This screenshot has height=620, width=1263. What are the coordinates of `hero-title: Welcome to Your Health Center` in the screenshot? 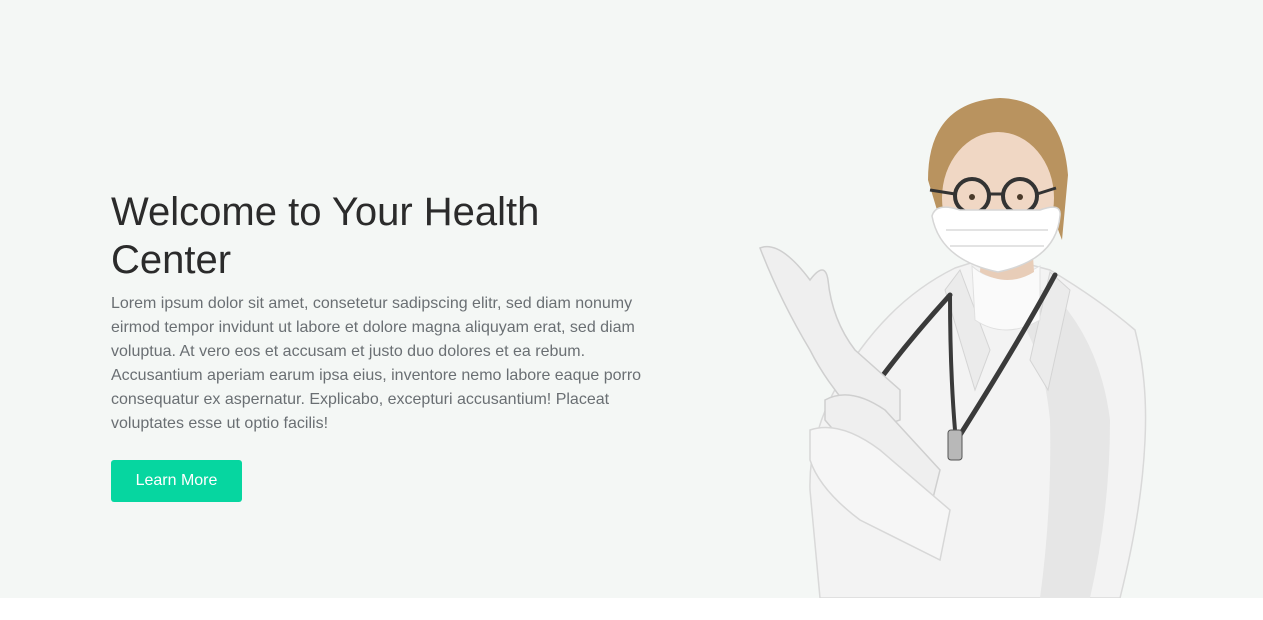 It's located at (325, 236).